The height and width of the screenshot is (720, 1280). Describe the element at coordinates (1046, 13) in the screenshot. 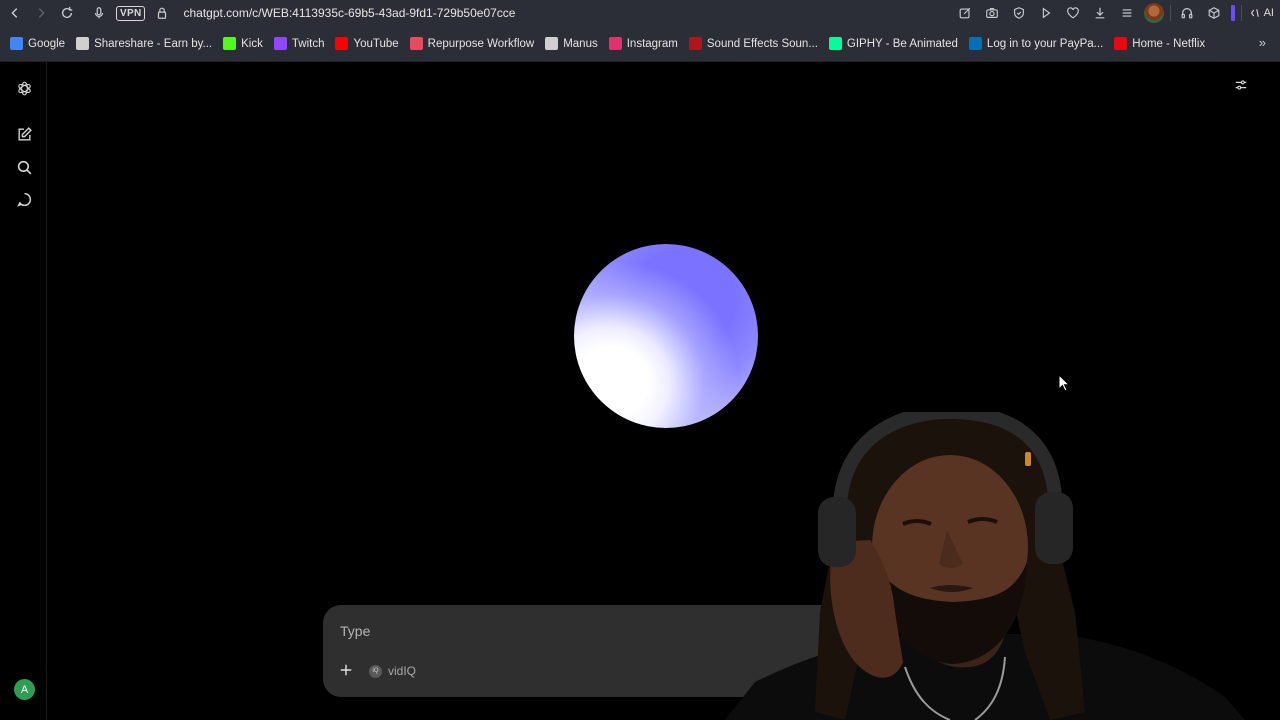

I see `play-icon` at that location.